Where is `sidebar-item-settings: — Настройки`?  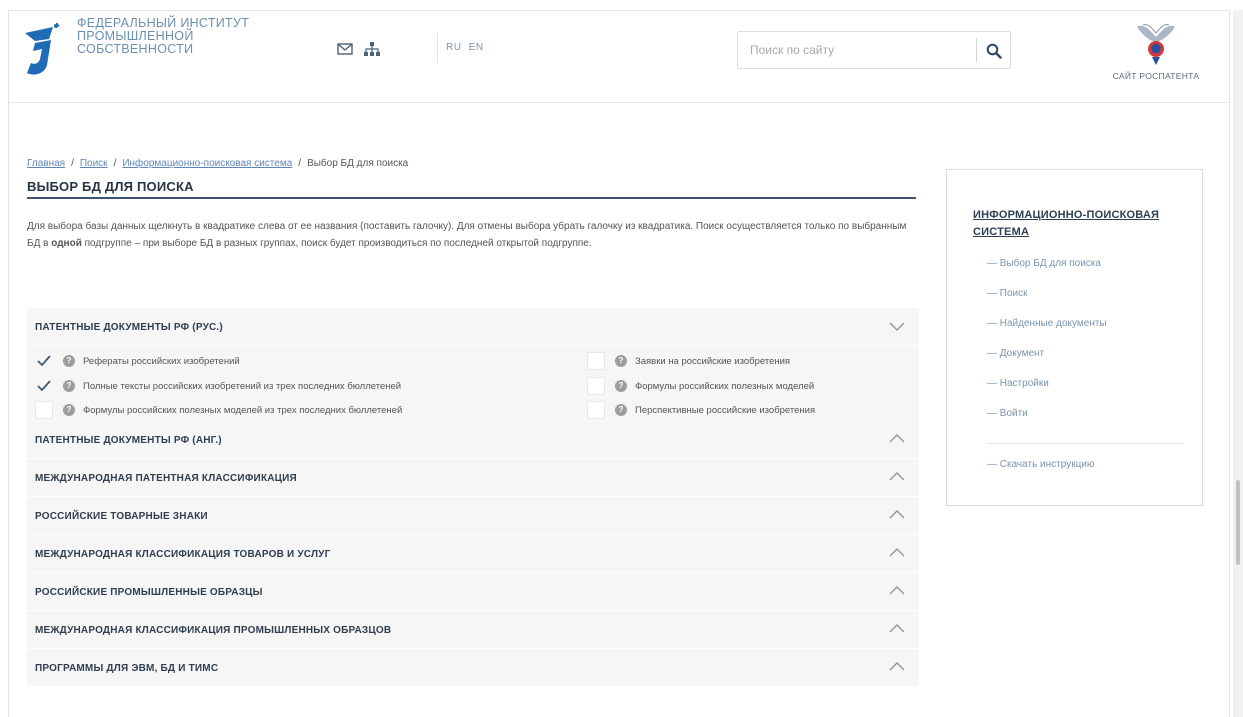 sidebar-item-settings: — Настройки is located at coordinates (1047, 392).